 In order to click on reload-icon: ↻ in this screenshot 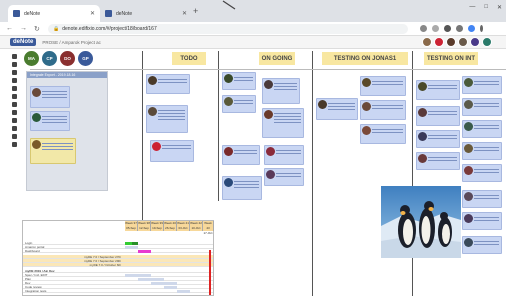, I will do `click(38, 29)`.